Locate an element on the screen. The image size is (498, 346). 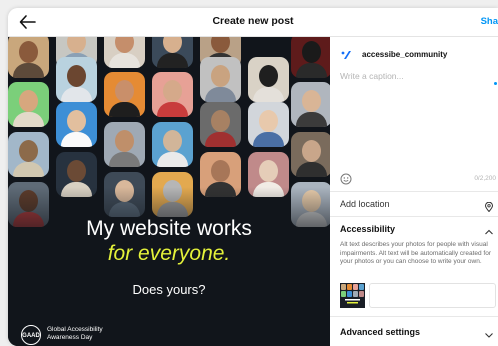
add-location-field: Add location is located at coordinates (365, 204).